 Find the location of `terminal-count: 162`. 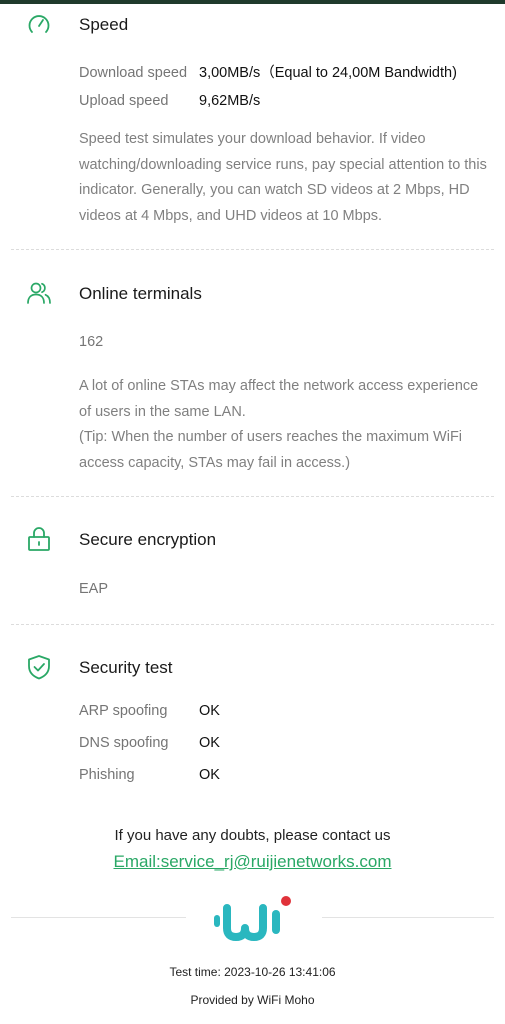

terminal-count: 162 is located at coordinates (91, 342).